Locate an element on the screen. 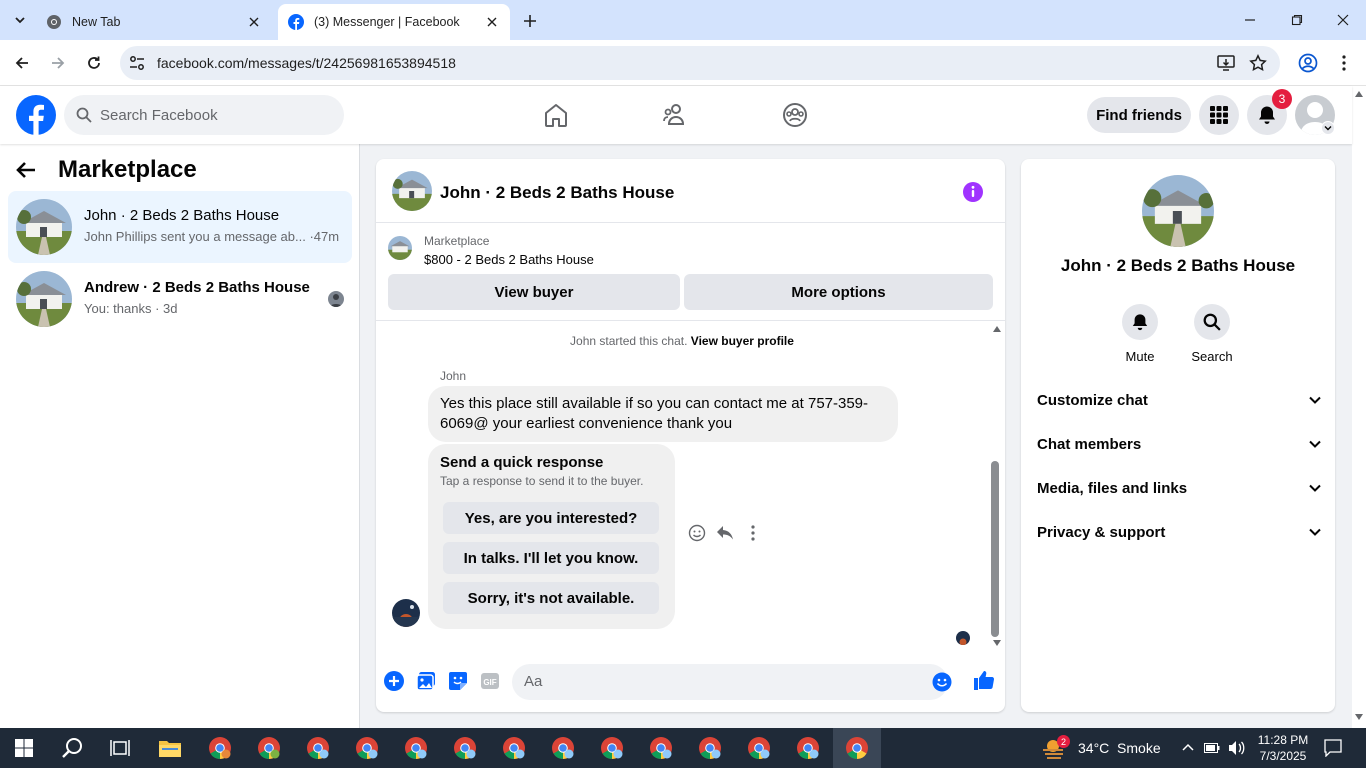  search-chat-button: Search is located at coordinates (1212, 334).